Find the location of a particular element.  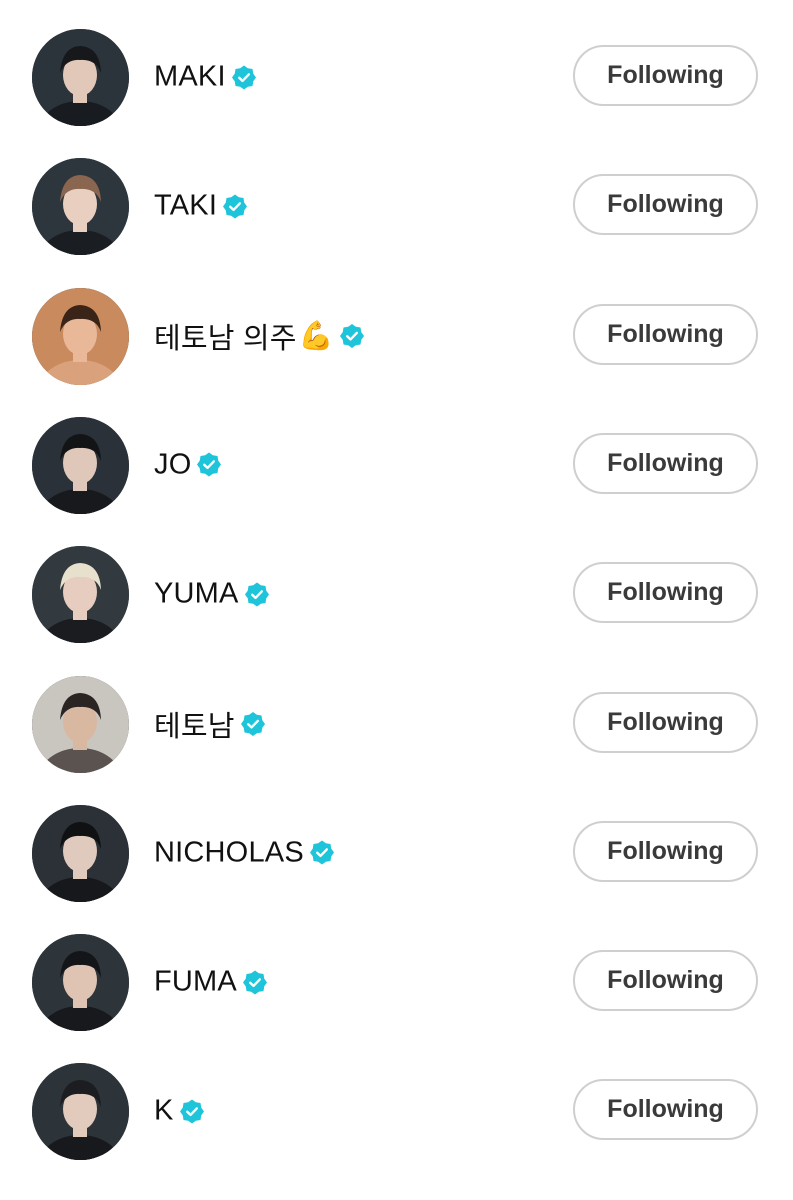

account-name: 테토남 의주 is located at coordinates (225, 338).